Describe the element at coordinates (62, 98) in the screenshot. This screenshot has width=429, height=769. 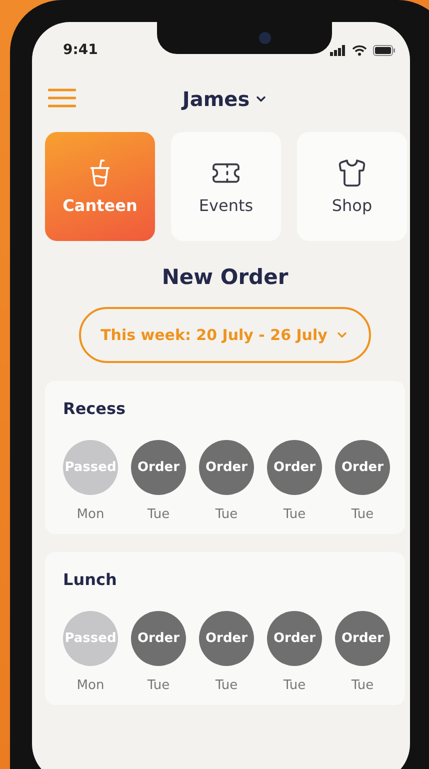
I see `menu-icon` at that location.